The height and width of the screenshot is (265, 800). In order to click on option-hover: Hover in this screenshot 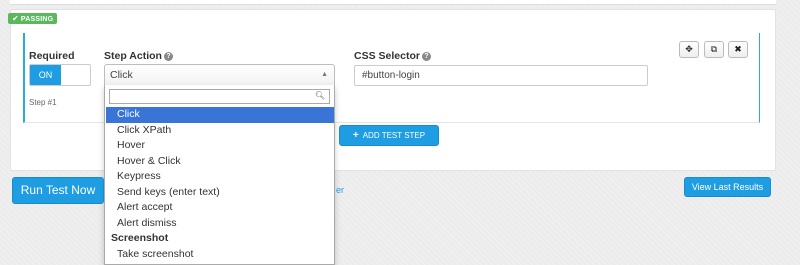, I will do `click(220, 146)`.